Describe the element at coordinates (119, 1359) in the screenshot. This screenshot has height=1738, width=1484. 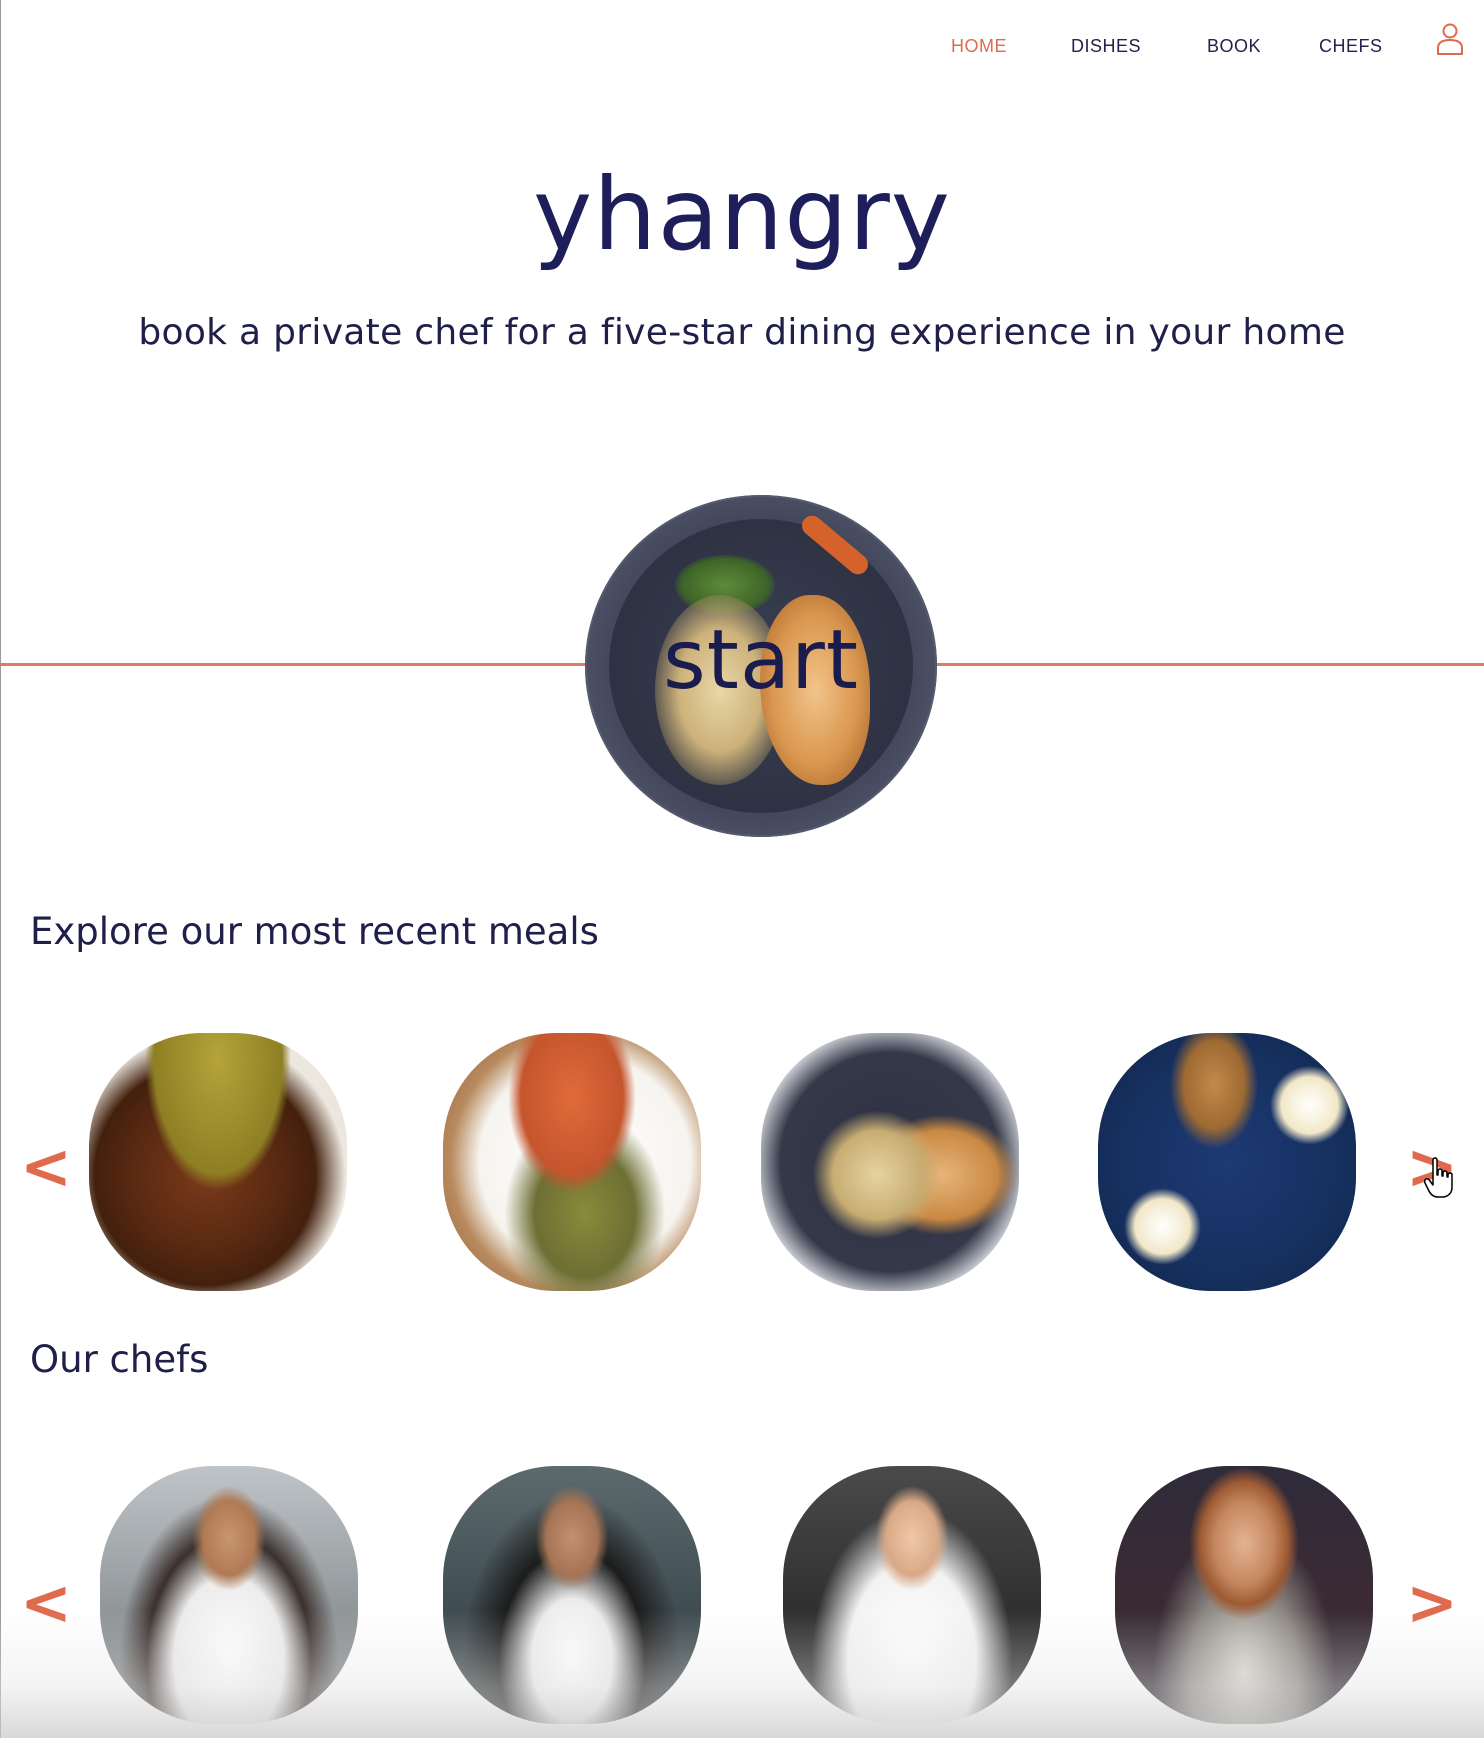
I see `chefs-section-title: Our chefs` at that location.